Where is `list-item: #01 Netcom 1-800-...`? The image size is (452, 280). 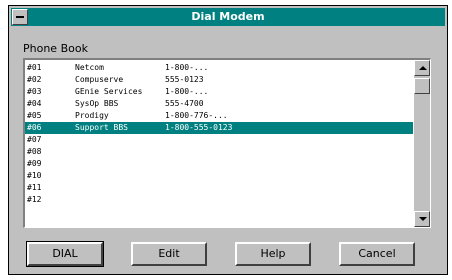 list-item: #01 Netcom 1-800-... is located at coordinates (219, 68).